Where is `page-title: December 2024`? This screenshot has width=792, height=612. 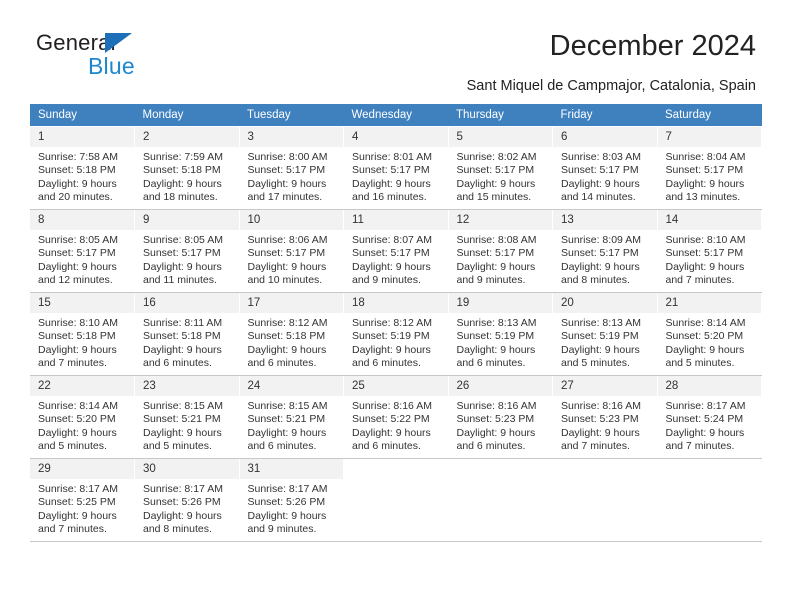
page-title: December 2024 is located at coordinates (652, 46).